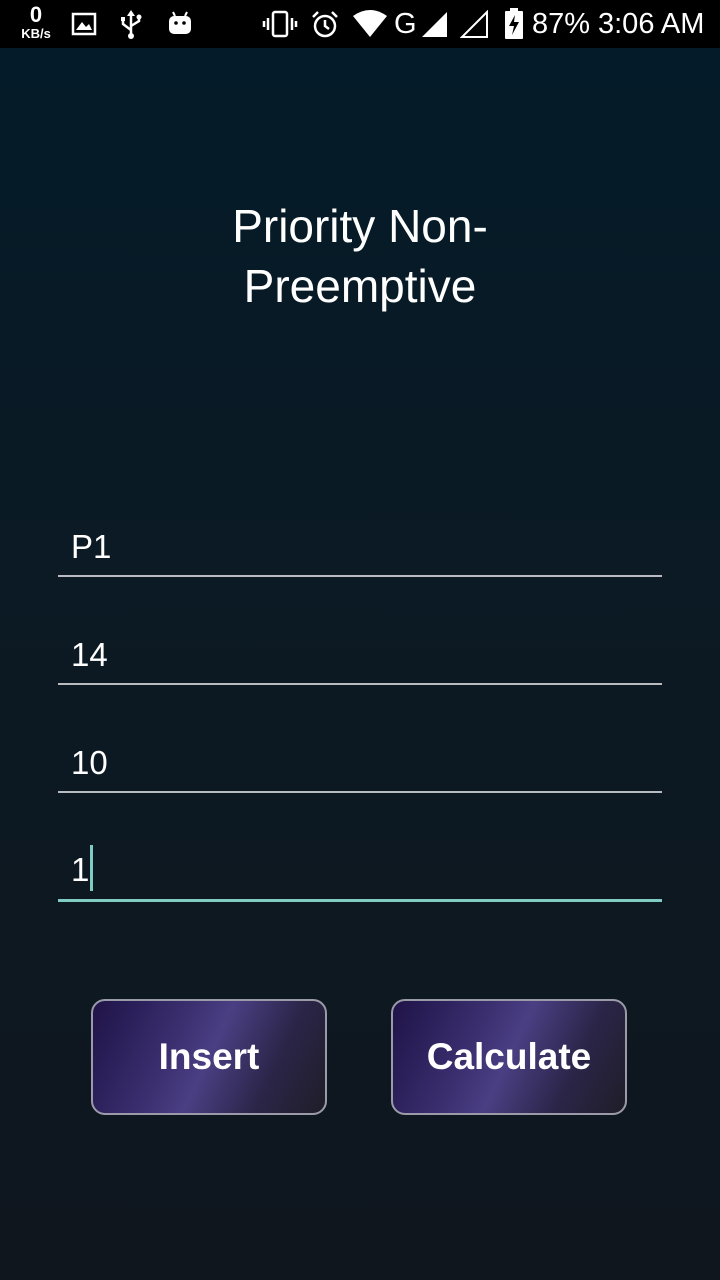  What do you see at coordinates (36, 14) in the screenshot?
I see `network-speed-value: 0` at bounding box center [36, 14].